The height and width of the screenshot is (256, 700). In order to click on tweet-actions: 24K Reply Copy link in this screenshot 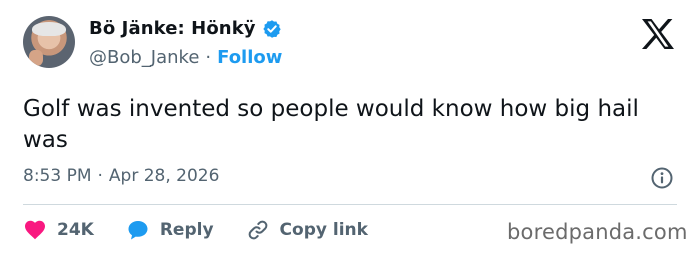, I will do `click(211, 230)`.